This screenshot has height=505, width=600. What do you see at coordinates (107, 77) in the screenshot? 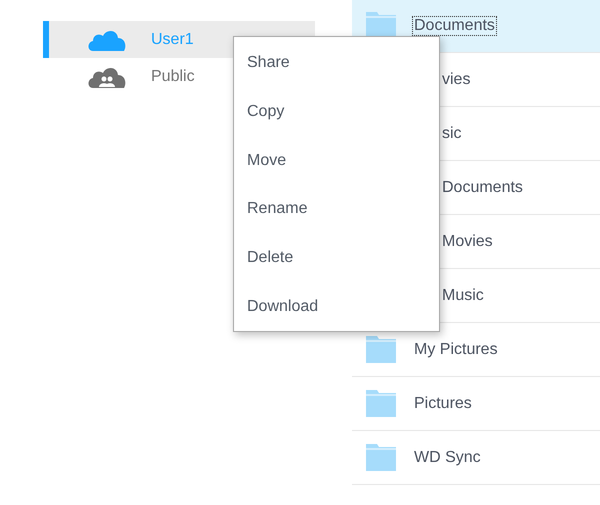
I see `shared-cloud-icon` at bounding box center [107, 77].